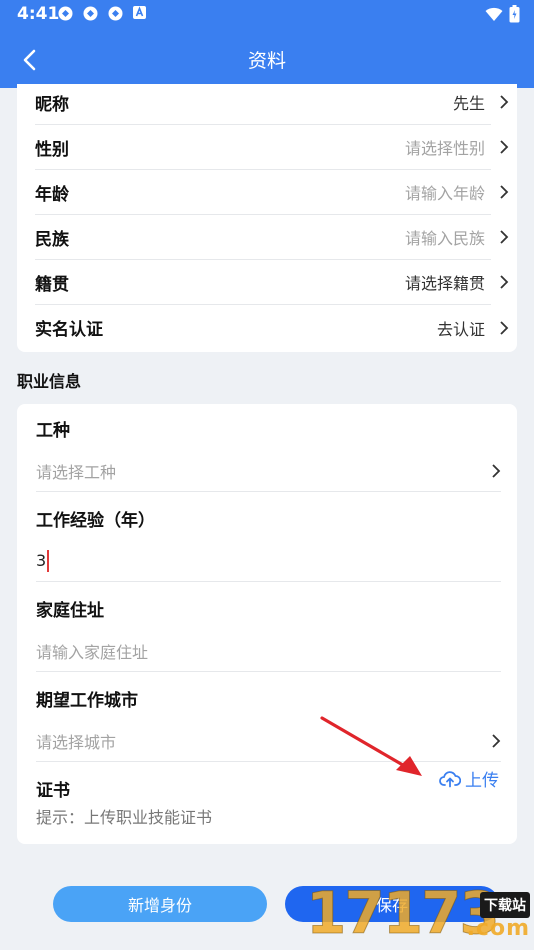  I want to click on age-row: 年龄 请输入年龄, so click(272, 192).